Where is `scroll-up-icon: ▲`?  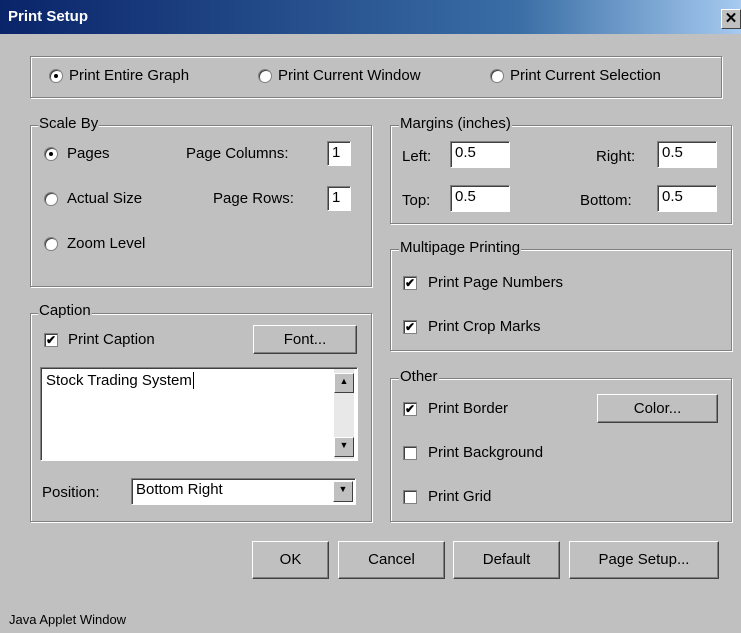 scroll-up-icon: ▲ is located at coordinates (344, 383).